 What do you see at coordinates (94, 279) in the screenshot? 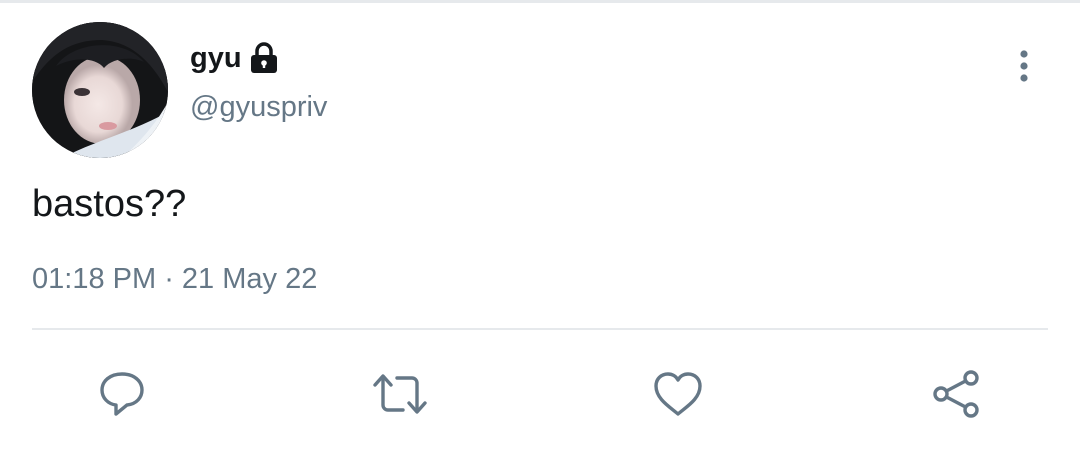
I see `tweet-time: 01:18 PM` at bounding box center [94, 279].